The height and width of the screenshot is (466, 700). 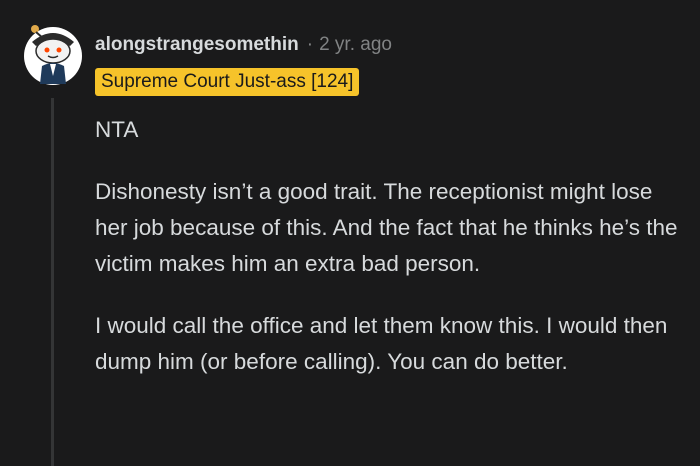 I want to click on thread-collapse-line, so click(x=52, y=282).